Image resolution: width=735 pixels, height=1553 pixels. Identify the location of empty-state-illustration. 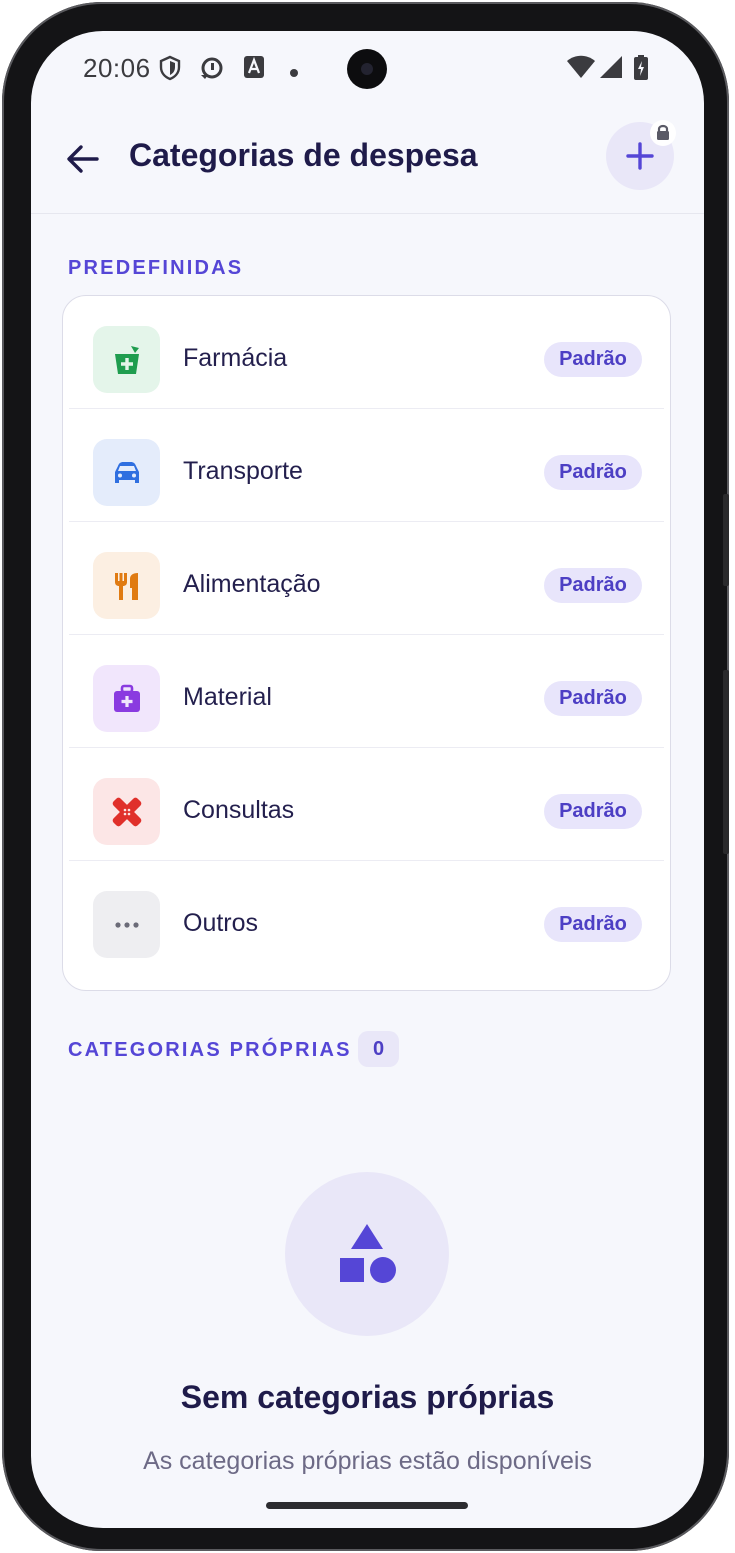
(367, 1254).